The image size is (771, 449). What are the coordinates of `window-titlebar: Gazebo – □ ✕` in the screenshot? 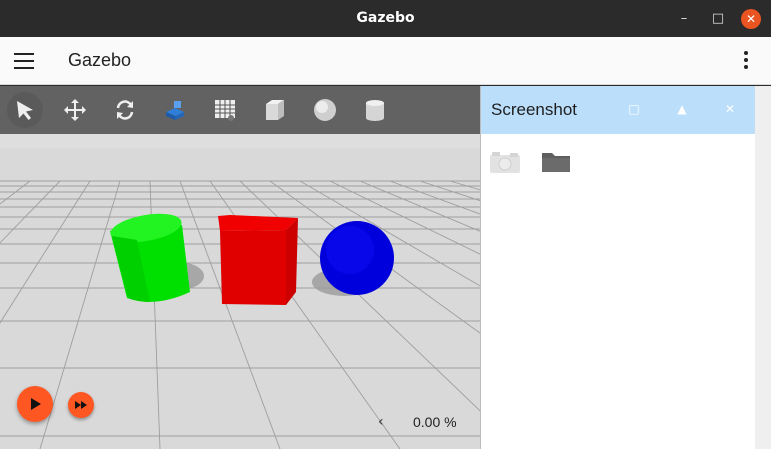 It's located at (385, 18).